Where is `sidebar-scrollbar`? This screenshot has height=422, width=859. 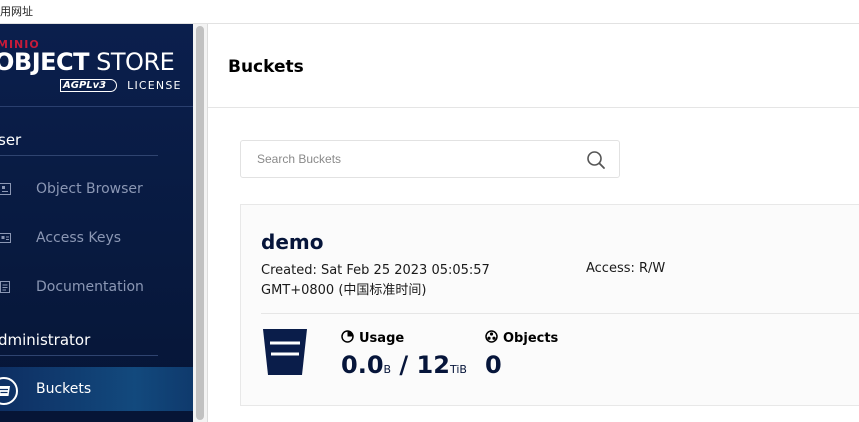 sidebar-scrollbar is located at coordinates (200, 223).